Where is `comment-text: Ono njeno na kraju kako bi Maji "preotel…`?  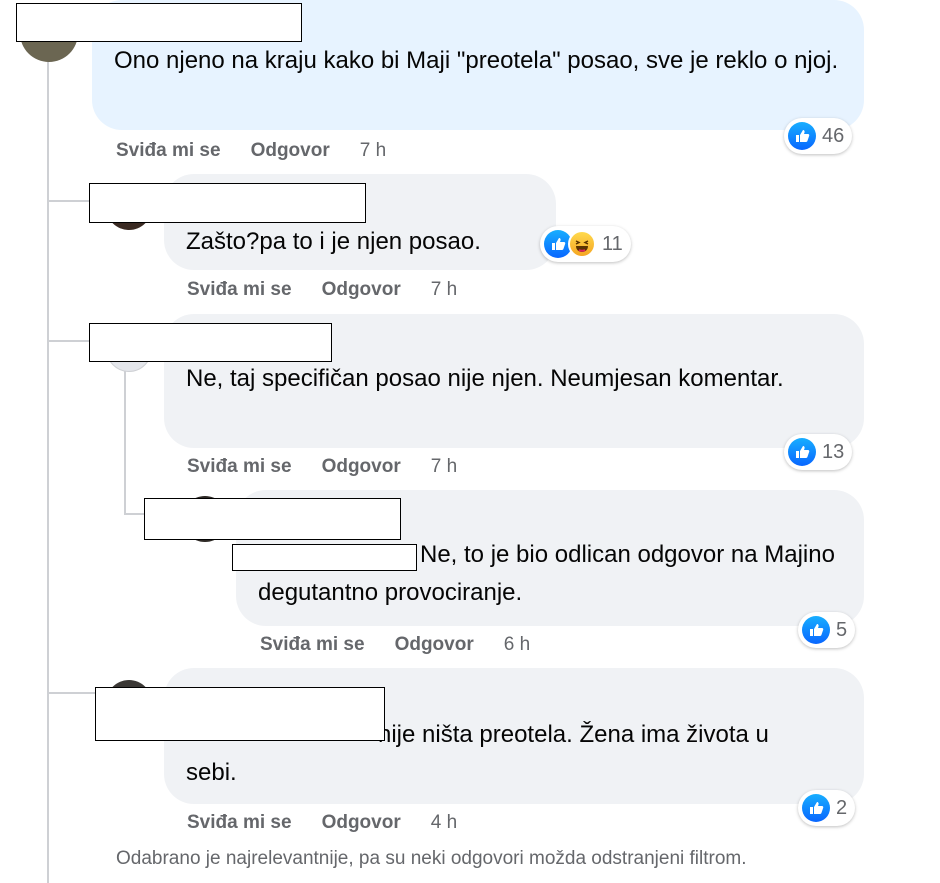
comment-text: Ono njeno na kraju kako bi Maji "preotel… is located at coordinates (476, 60).